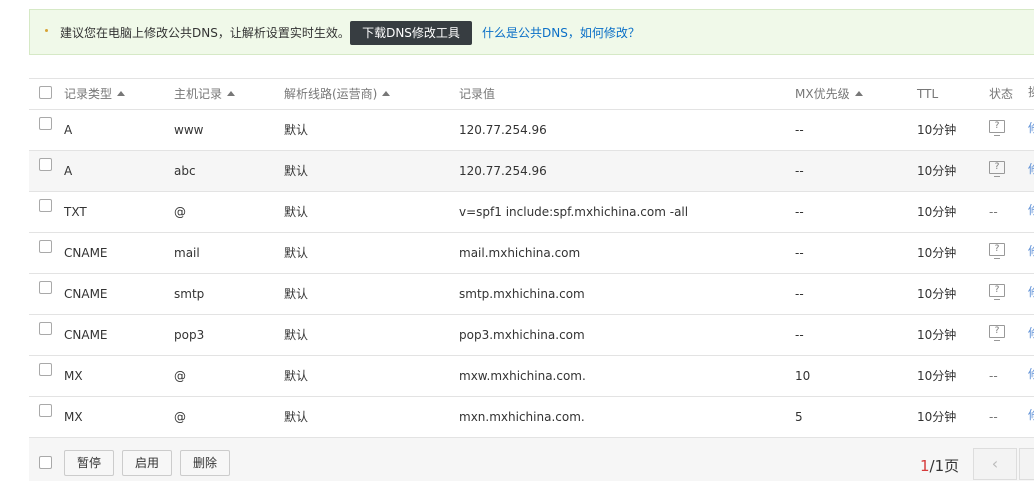  I want to click on notice-text: 建议您在电脑上修改公共DNS，让解析设置实时生效。, so click(205, 33).